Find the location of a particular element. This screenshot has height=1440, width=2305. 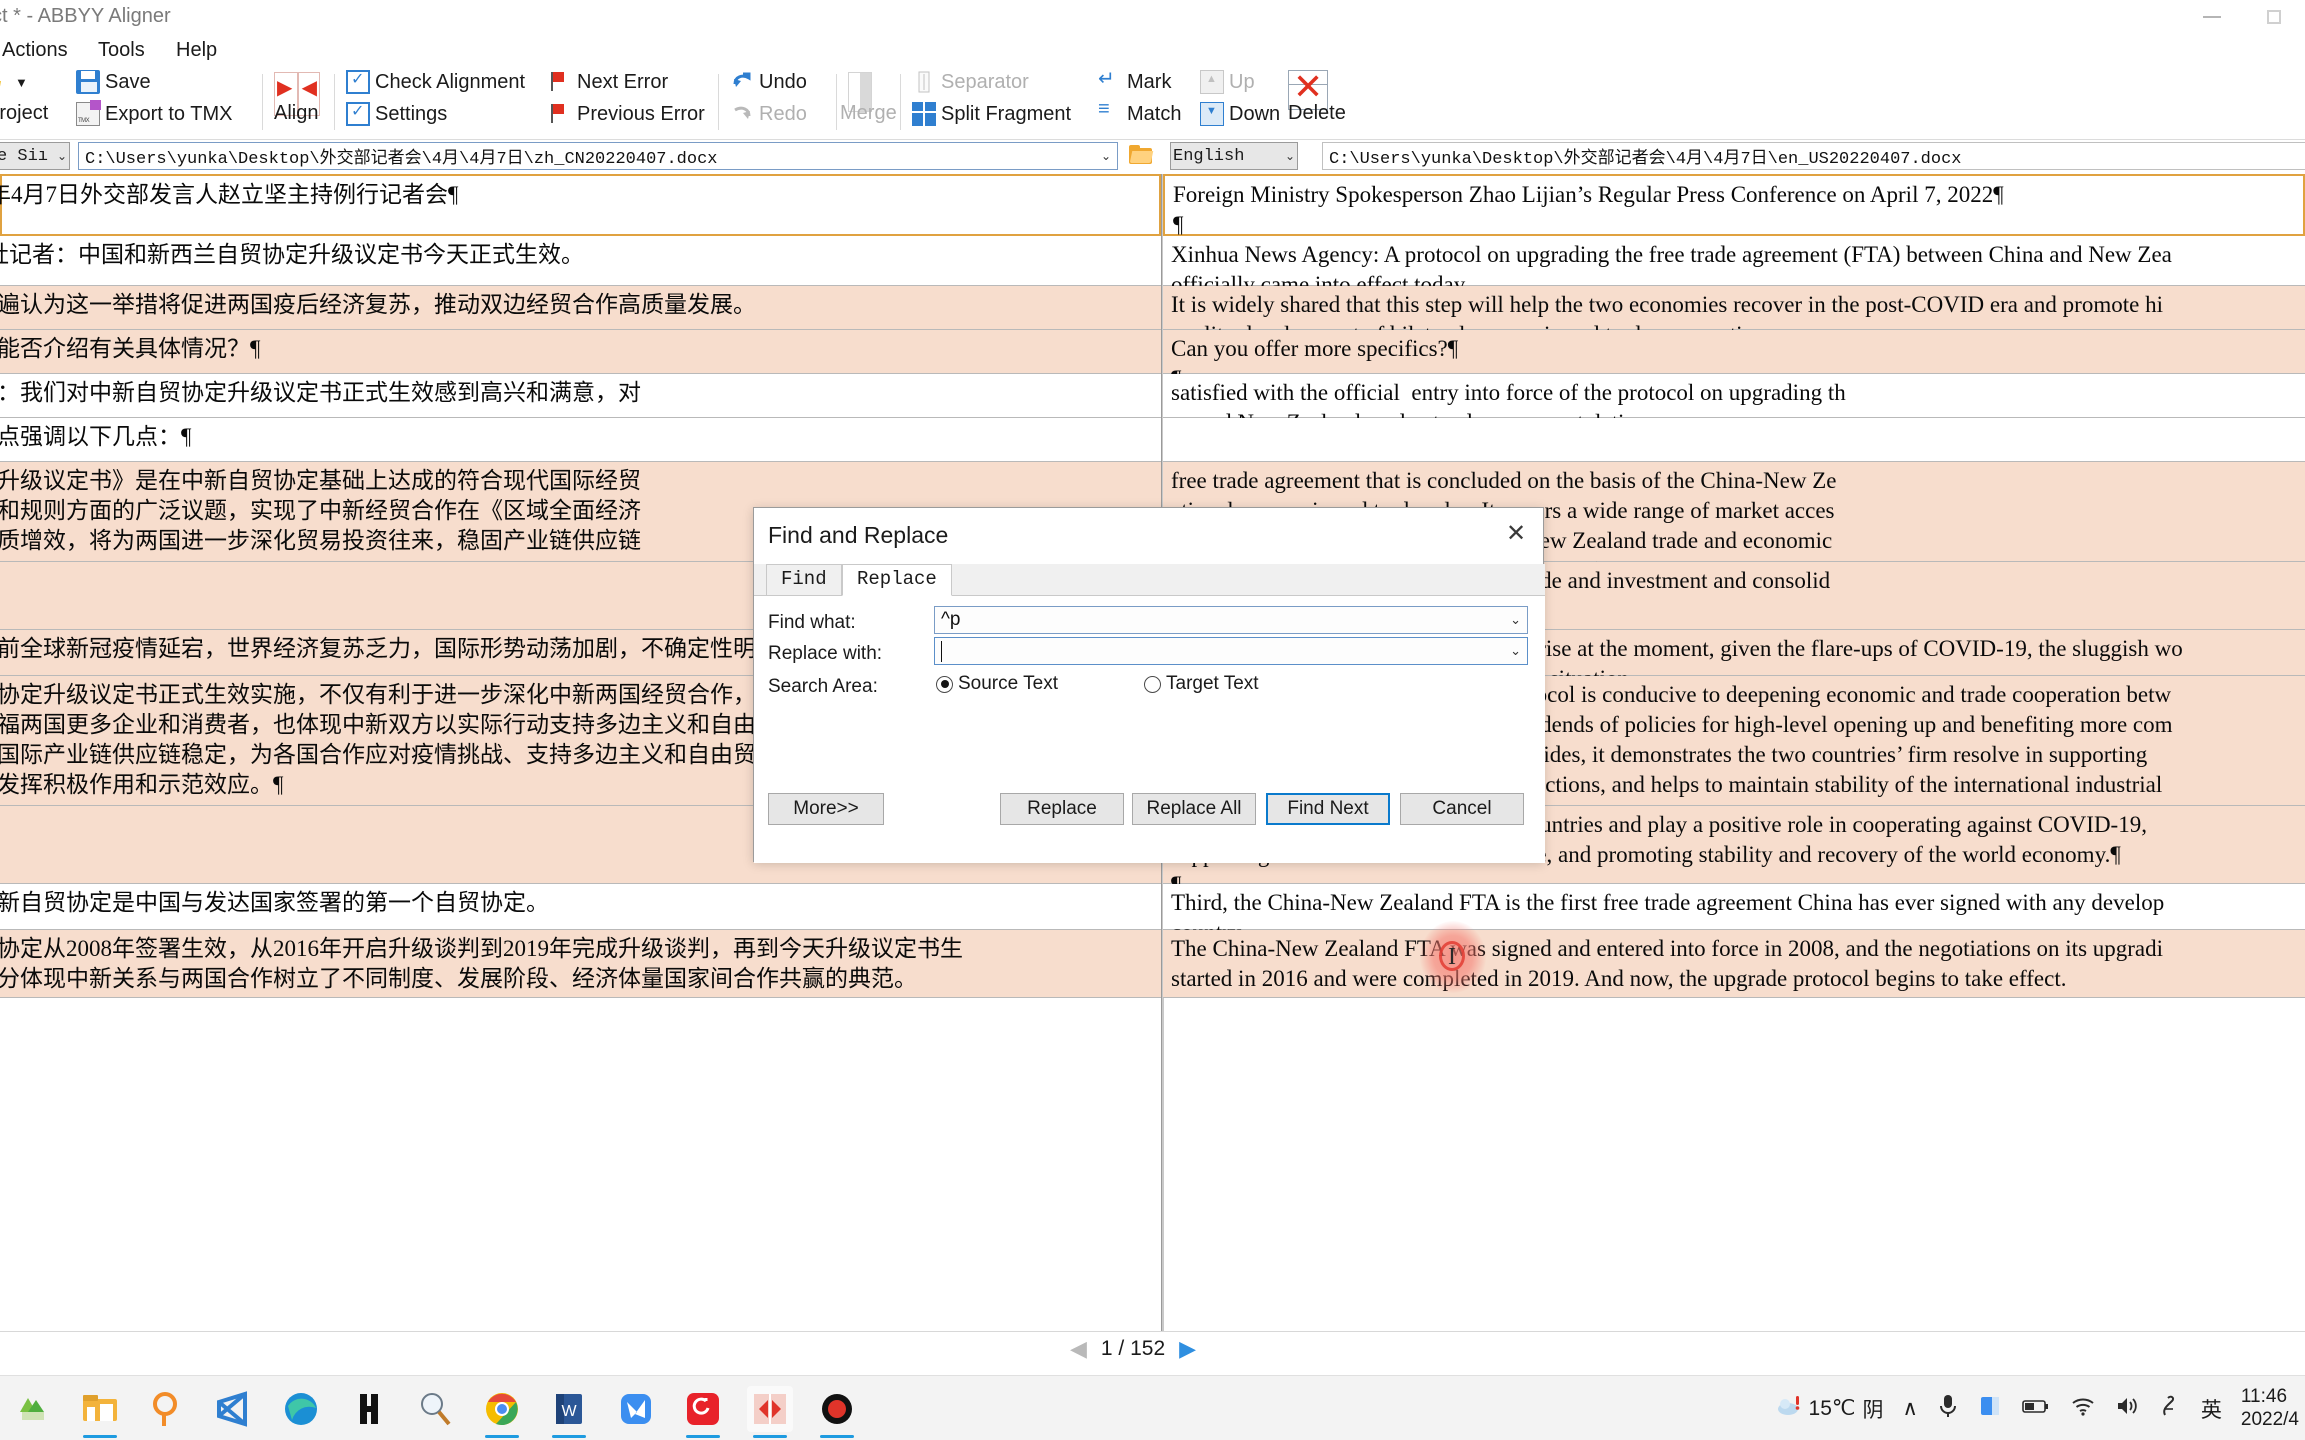

redo-label: Redo is located at coordinates (783, 113).